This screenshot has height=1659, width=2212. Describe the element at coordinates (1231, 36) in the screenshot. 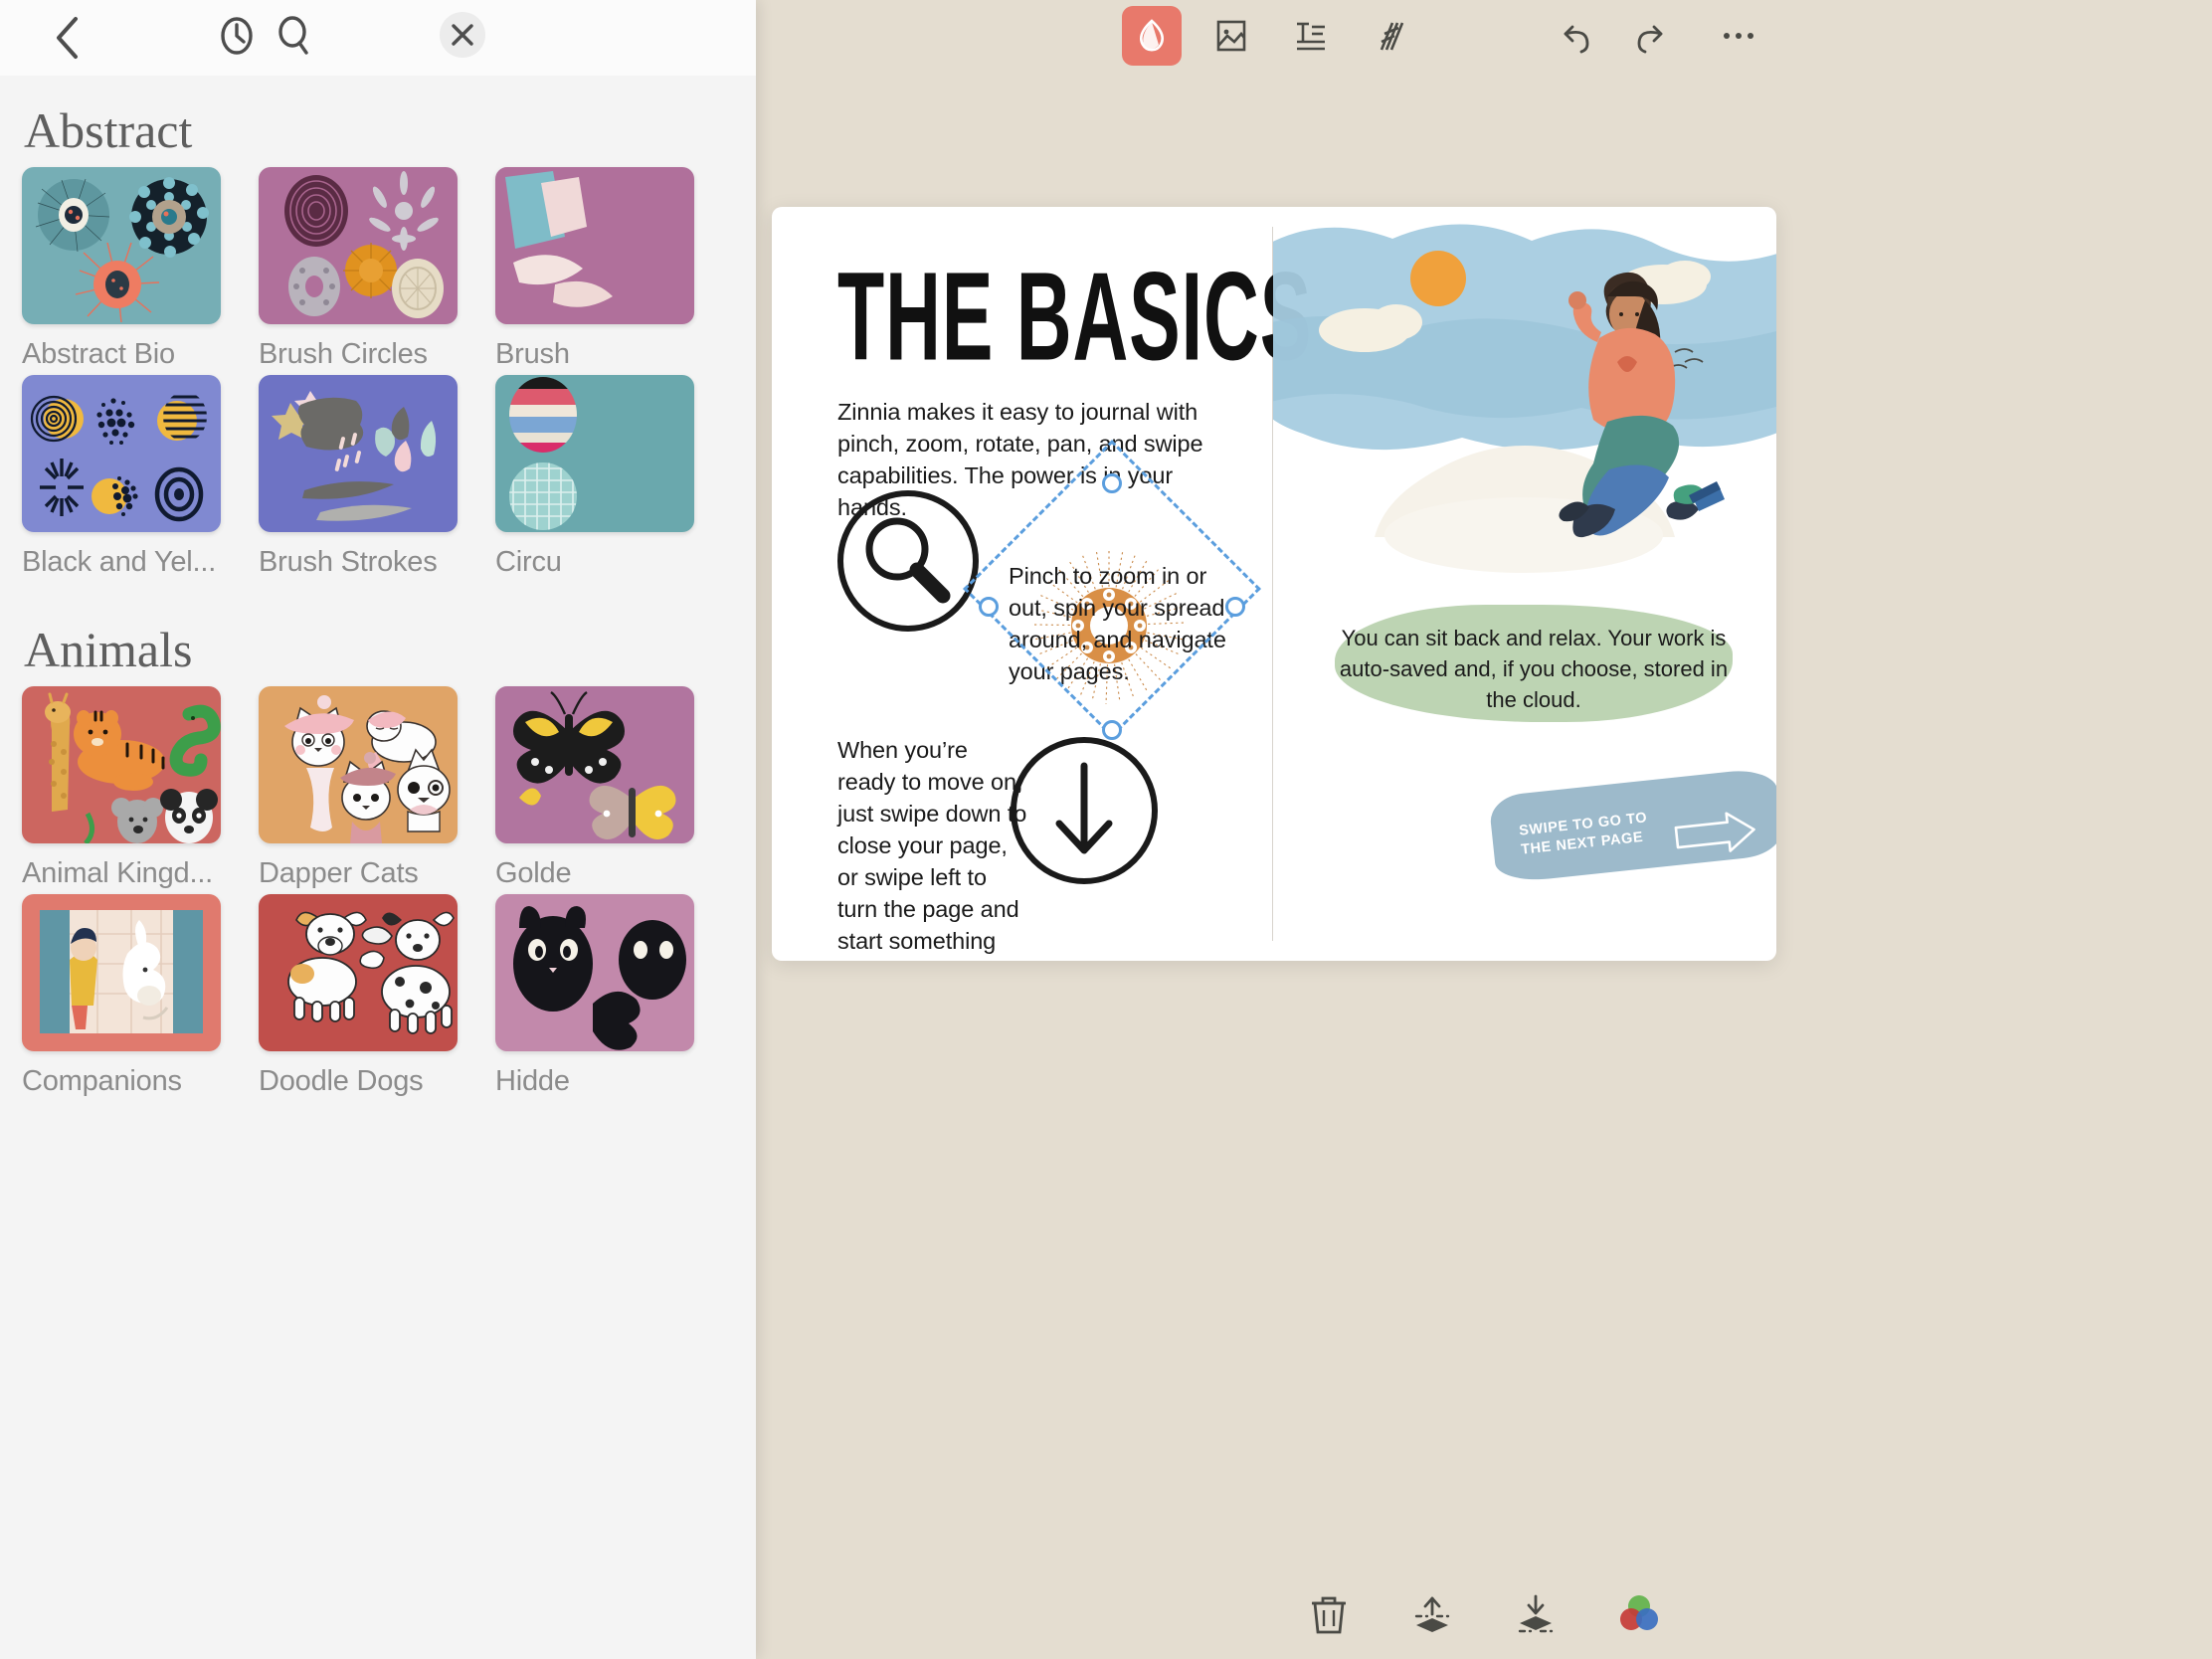

I see `image-tool-button` at that location.